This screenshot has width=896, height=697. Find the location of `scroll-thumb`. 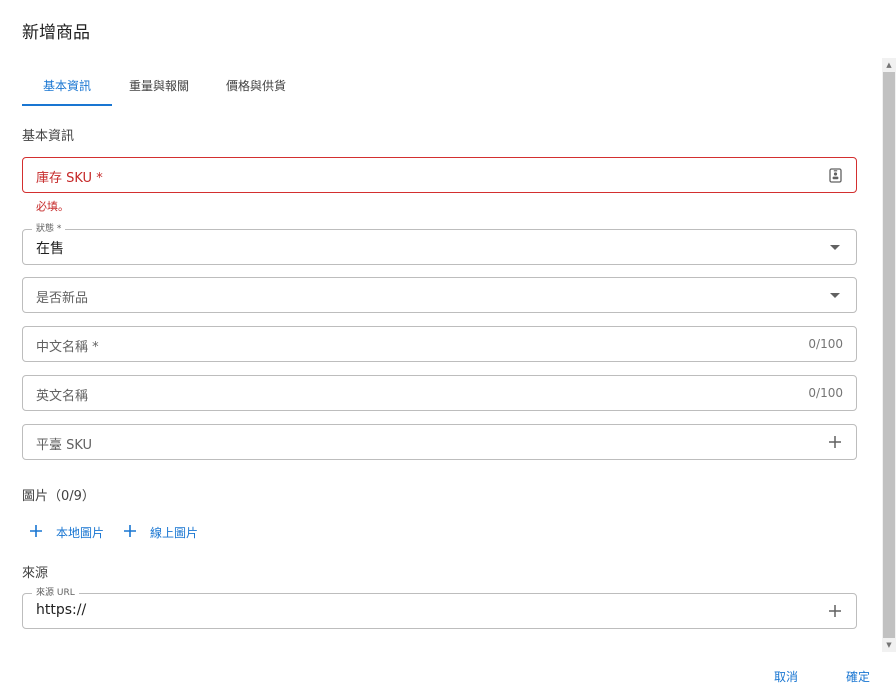

scroll-thumb is located at coordinates (889, 355).